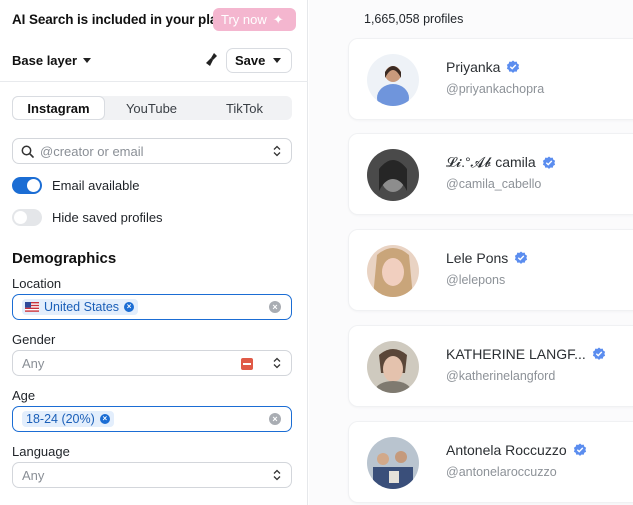 The width and height of the screenshot is (633, 505). I want to click on gender-select: Any, so click(152, 363).